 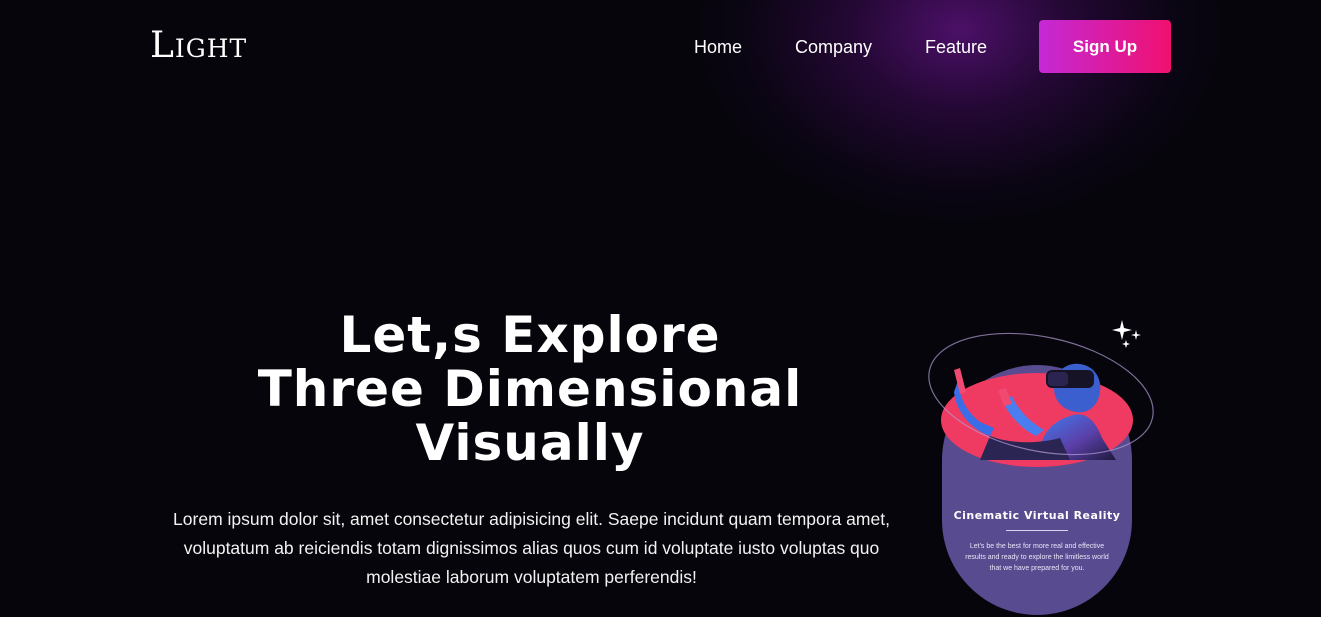 I want to click on hero-title-line-2: Three Dimensional, so click(x=530, y=389).